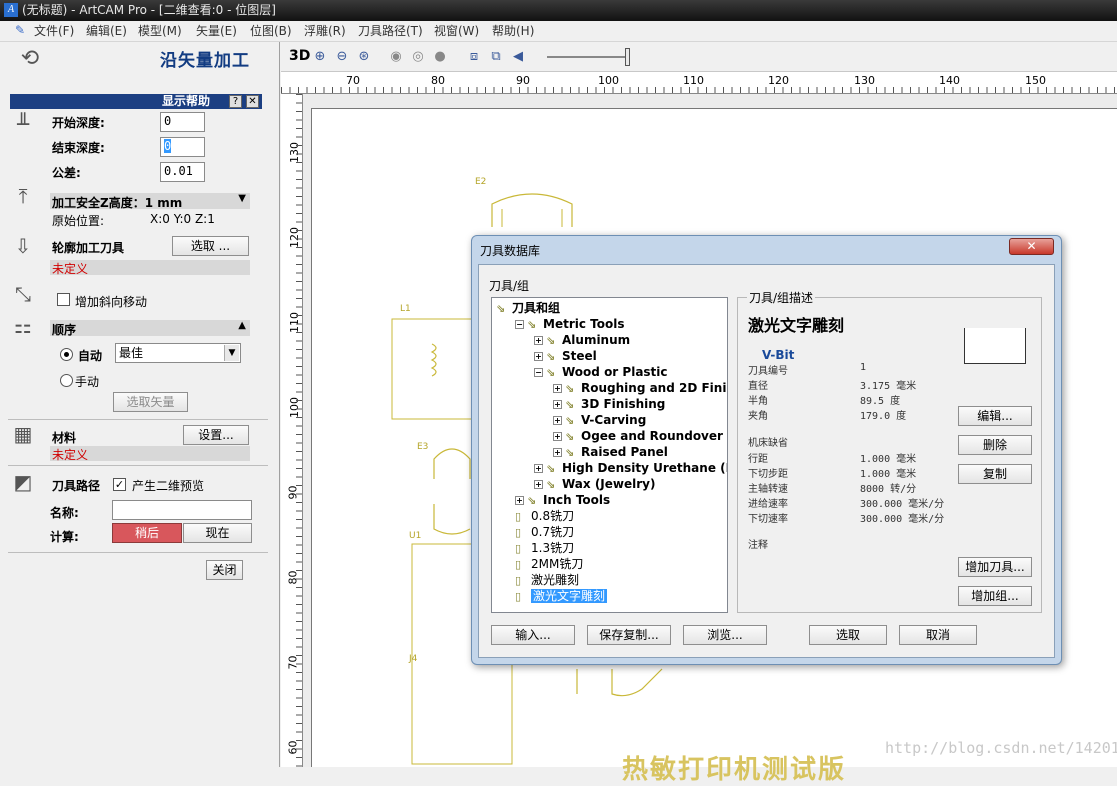 The height and width of the screenshot is (786, 1117). What do you see at coordinates (569, 324) in the screenshot?
I see `tree-item: − ⇘ Metric Tools` at bounding box center [569, 324].